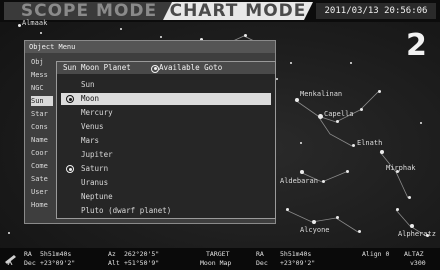 The image size is (440, 270). Describe the element at coordinates (376, 11) in the screenshot. I see `datetime-display: 2011/03/13 20:56:06` at that location.